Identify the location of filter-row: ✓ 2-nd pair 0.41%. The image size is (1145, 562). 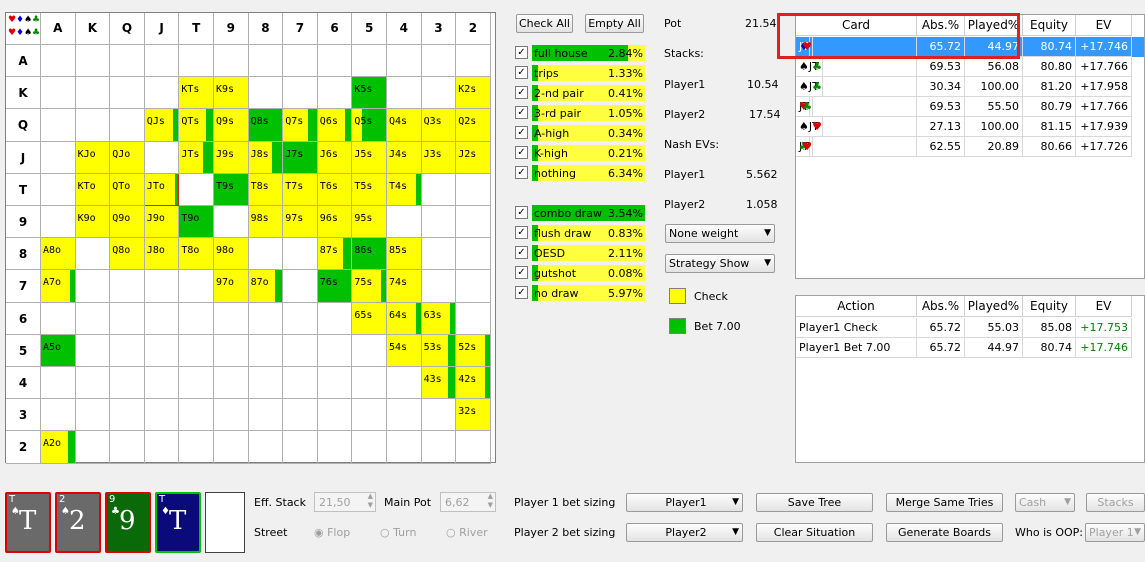
(580, 93).